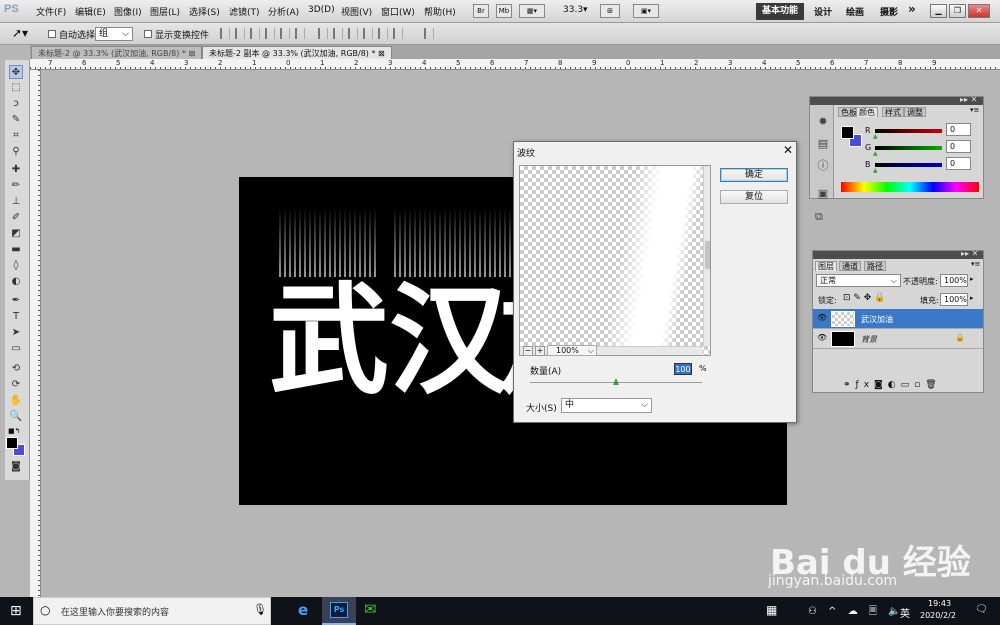  I want to click on menu-item: 3D(D), so click(321, 10).